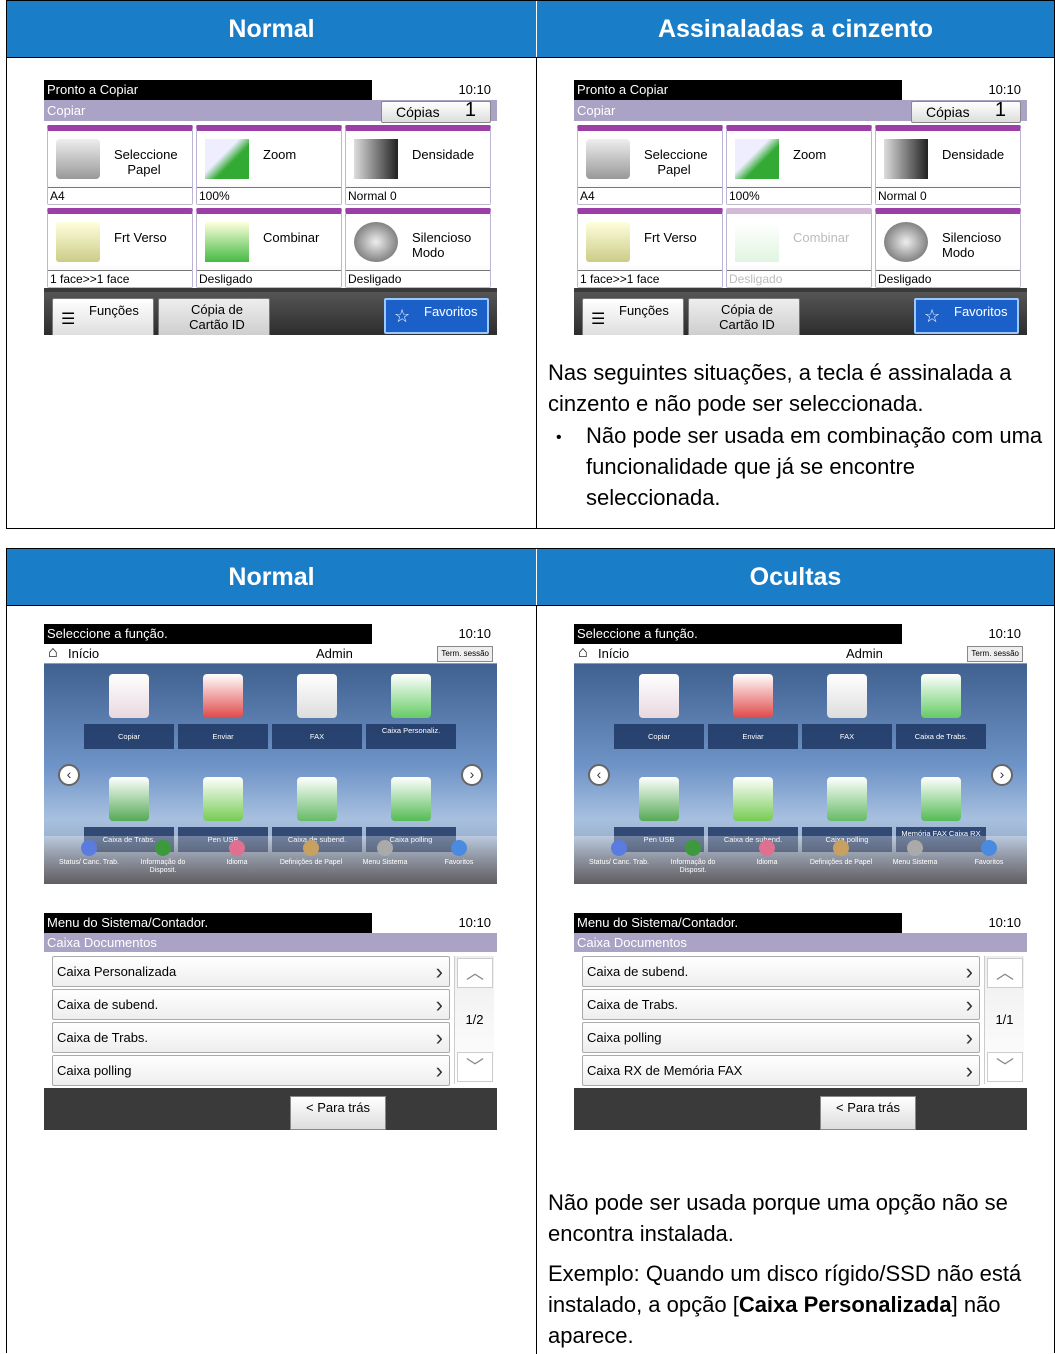 Image resolution: width=1055 pixels, height=1354 pixels. I want to click on status-text: Pronto a Copiar, so click(738, 90).